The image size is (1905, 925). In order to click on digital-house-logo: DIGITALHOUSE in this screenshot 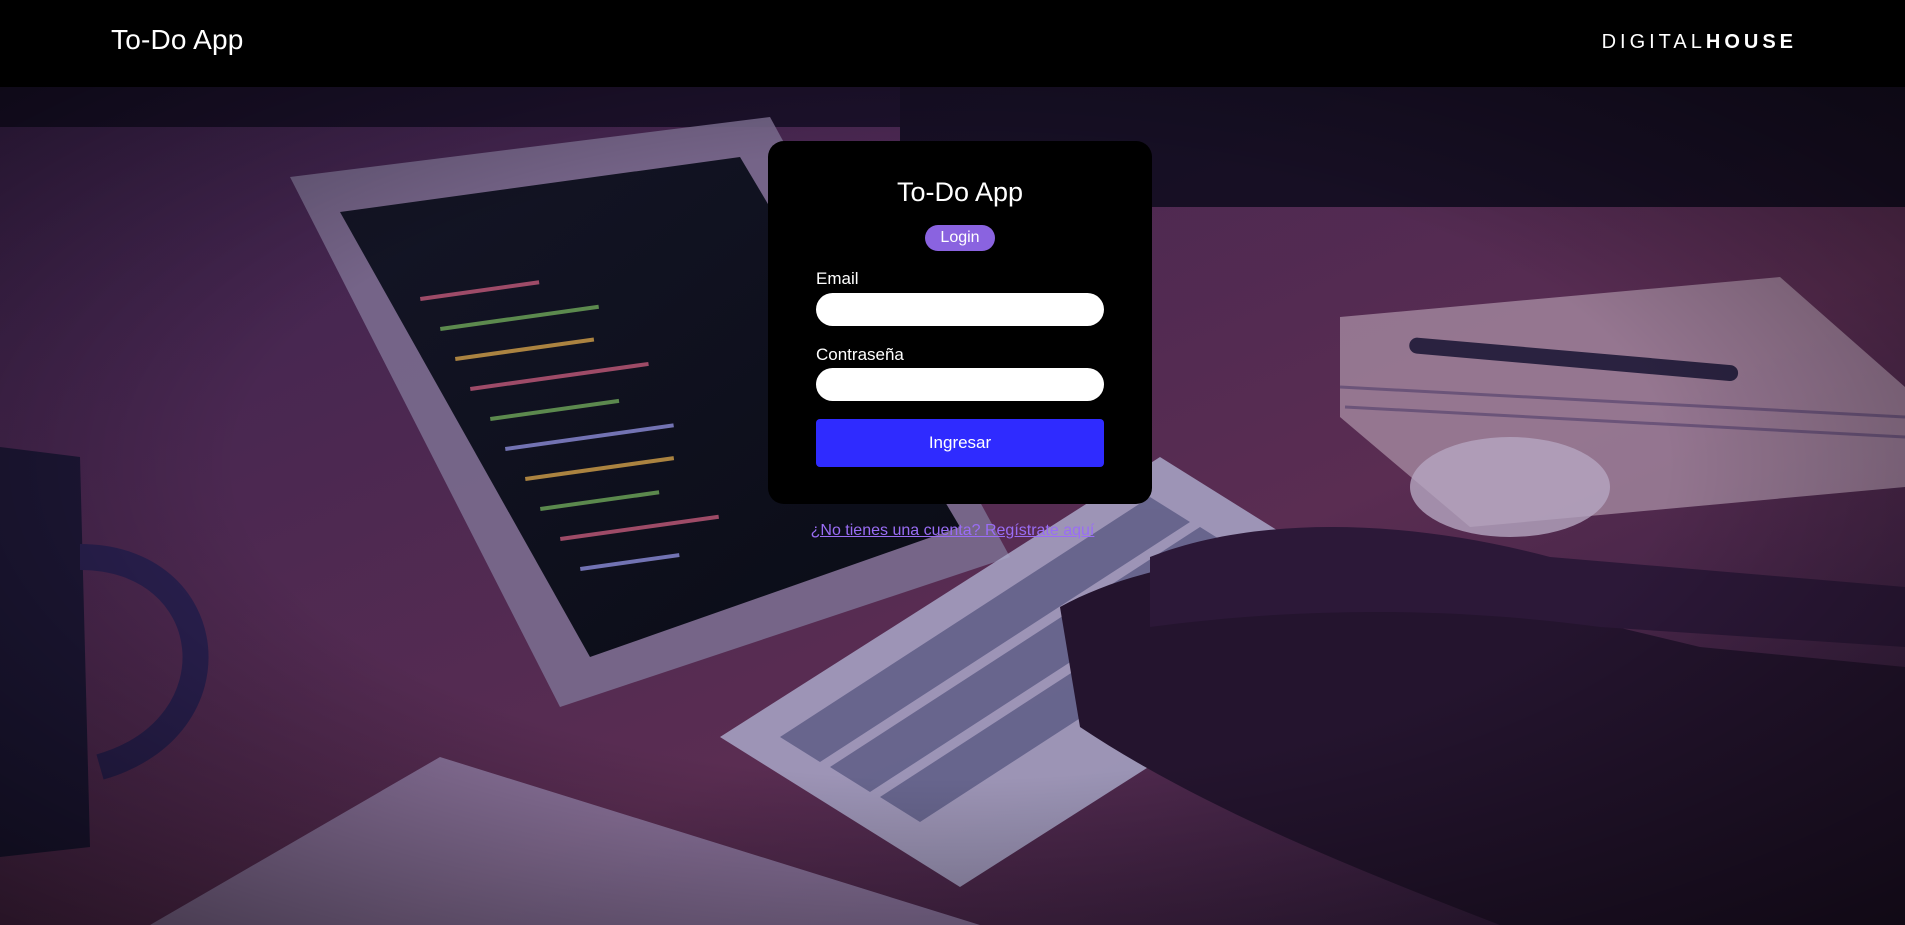, I will do `click(1699, 42)`.